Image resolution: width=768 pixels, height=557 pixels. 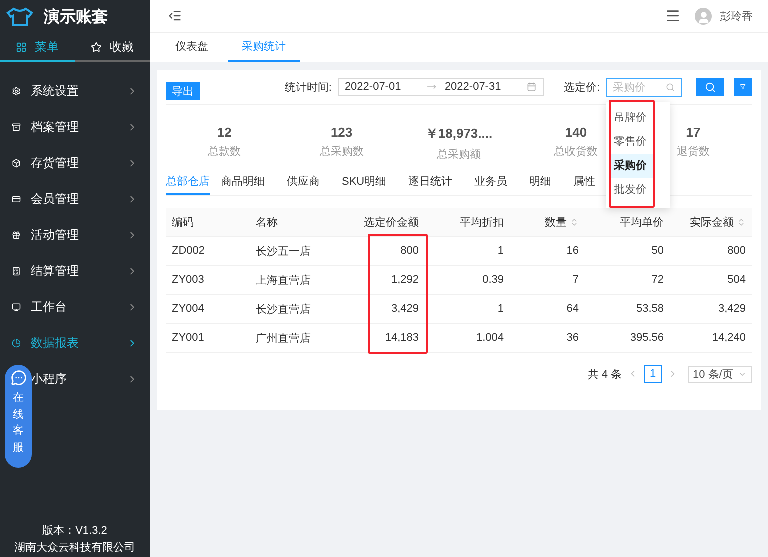 What do you see at coordinates (547, 222) in the screenshot?
I see `column-header: 数量` at bounding box center [547, 222].